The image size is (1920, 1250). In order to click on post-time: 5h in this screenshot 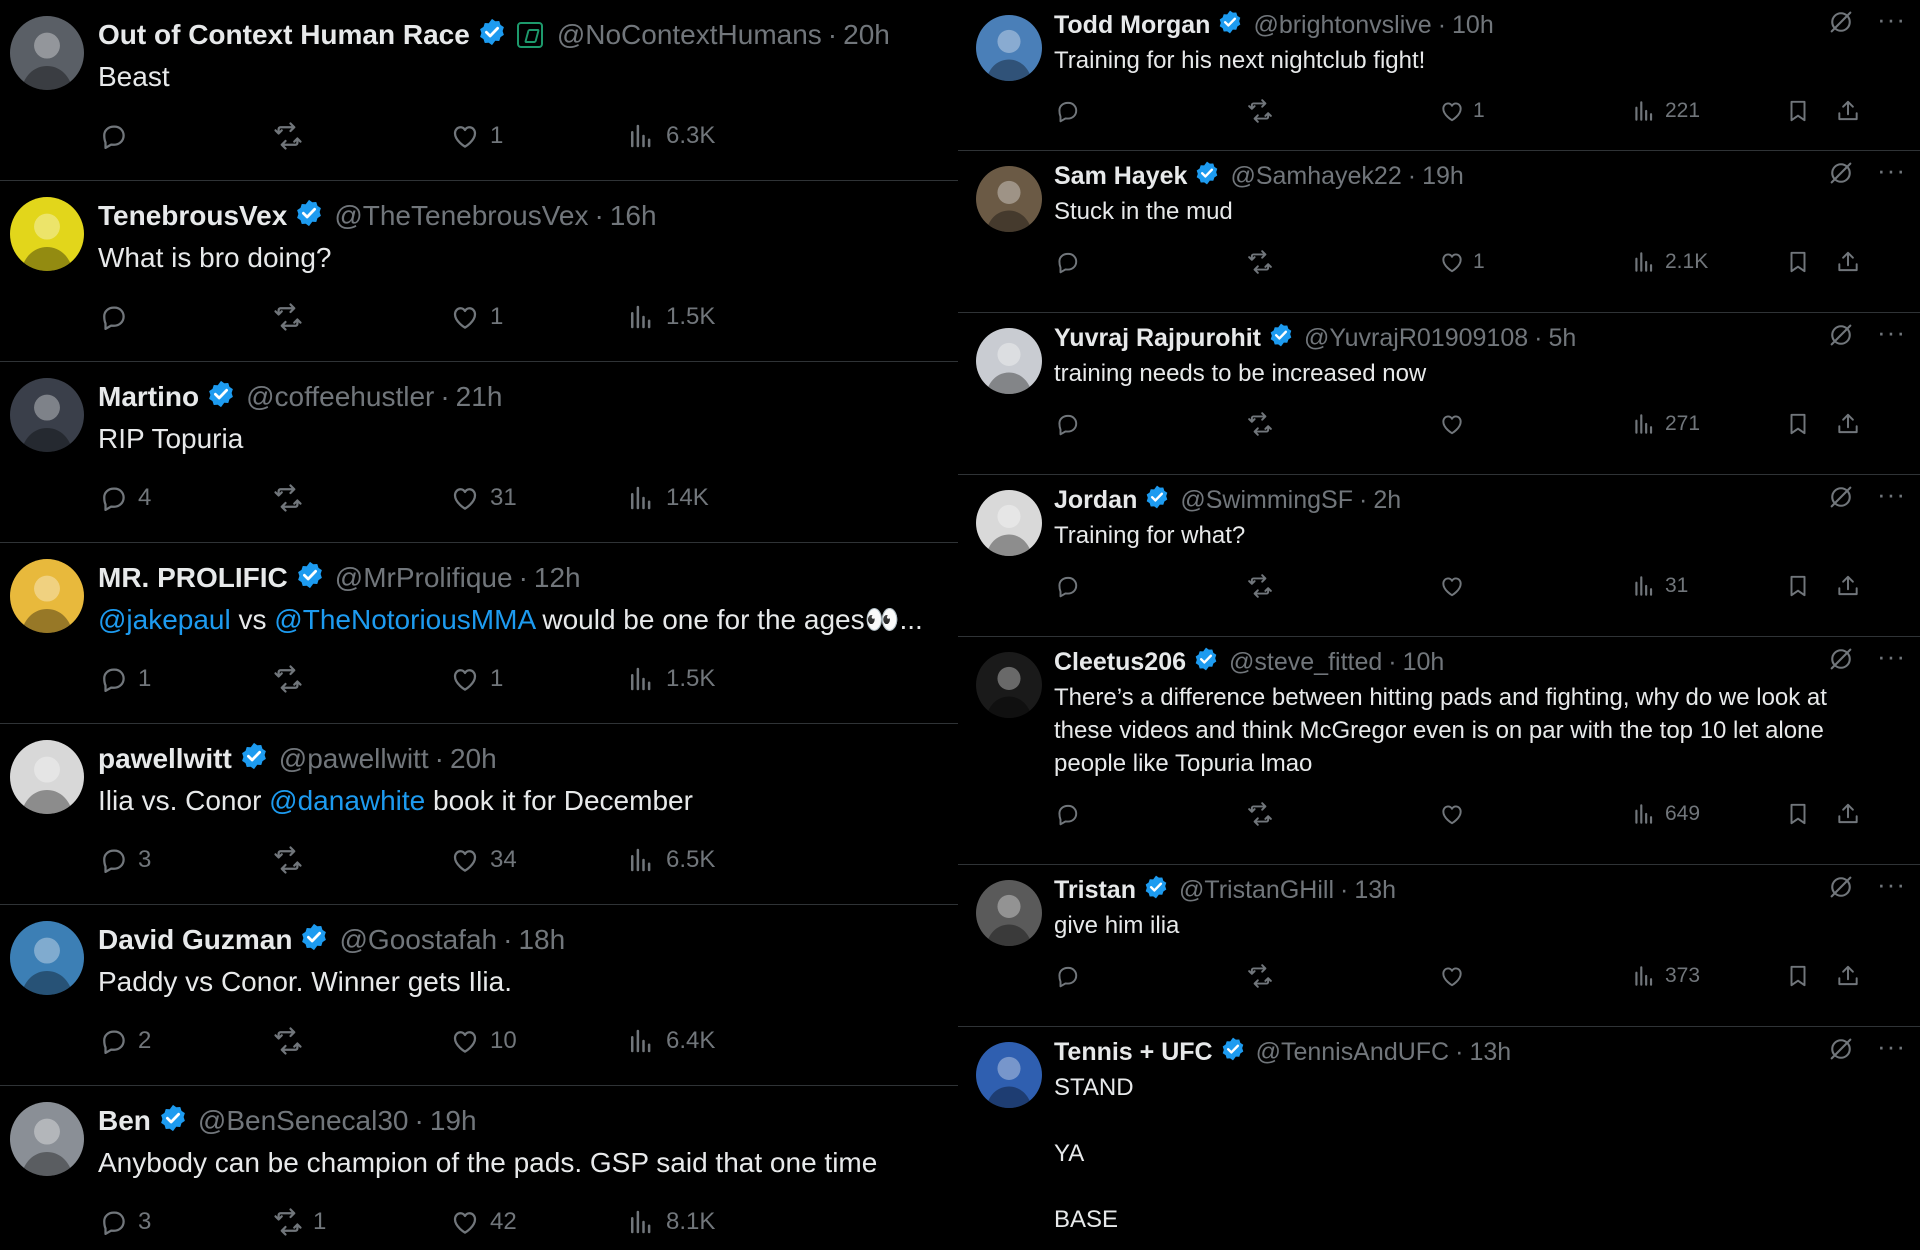, I will do `click(1562, 338)`.